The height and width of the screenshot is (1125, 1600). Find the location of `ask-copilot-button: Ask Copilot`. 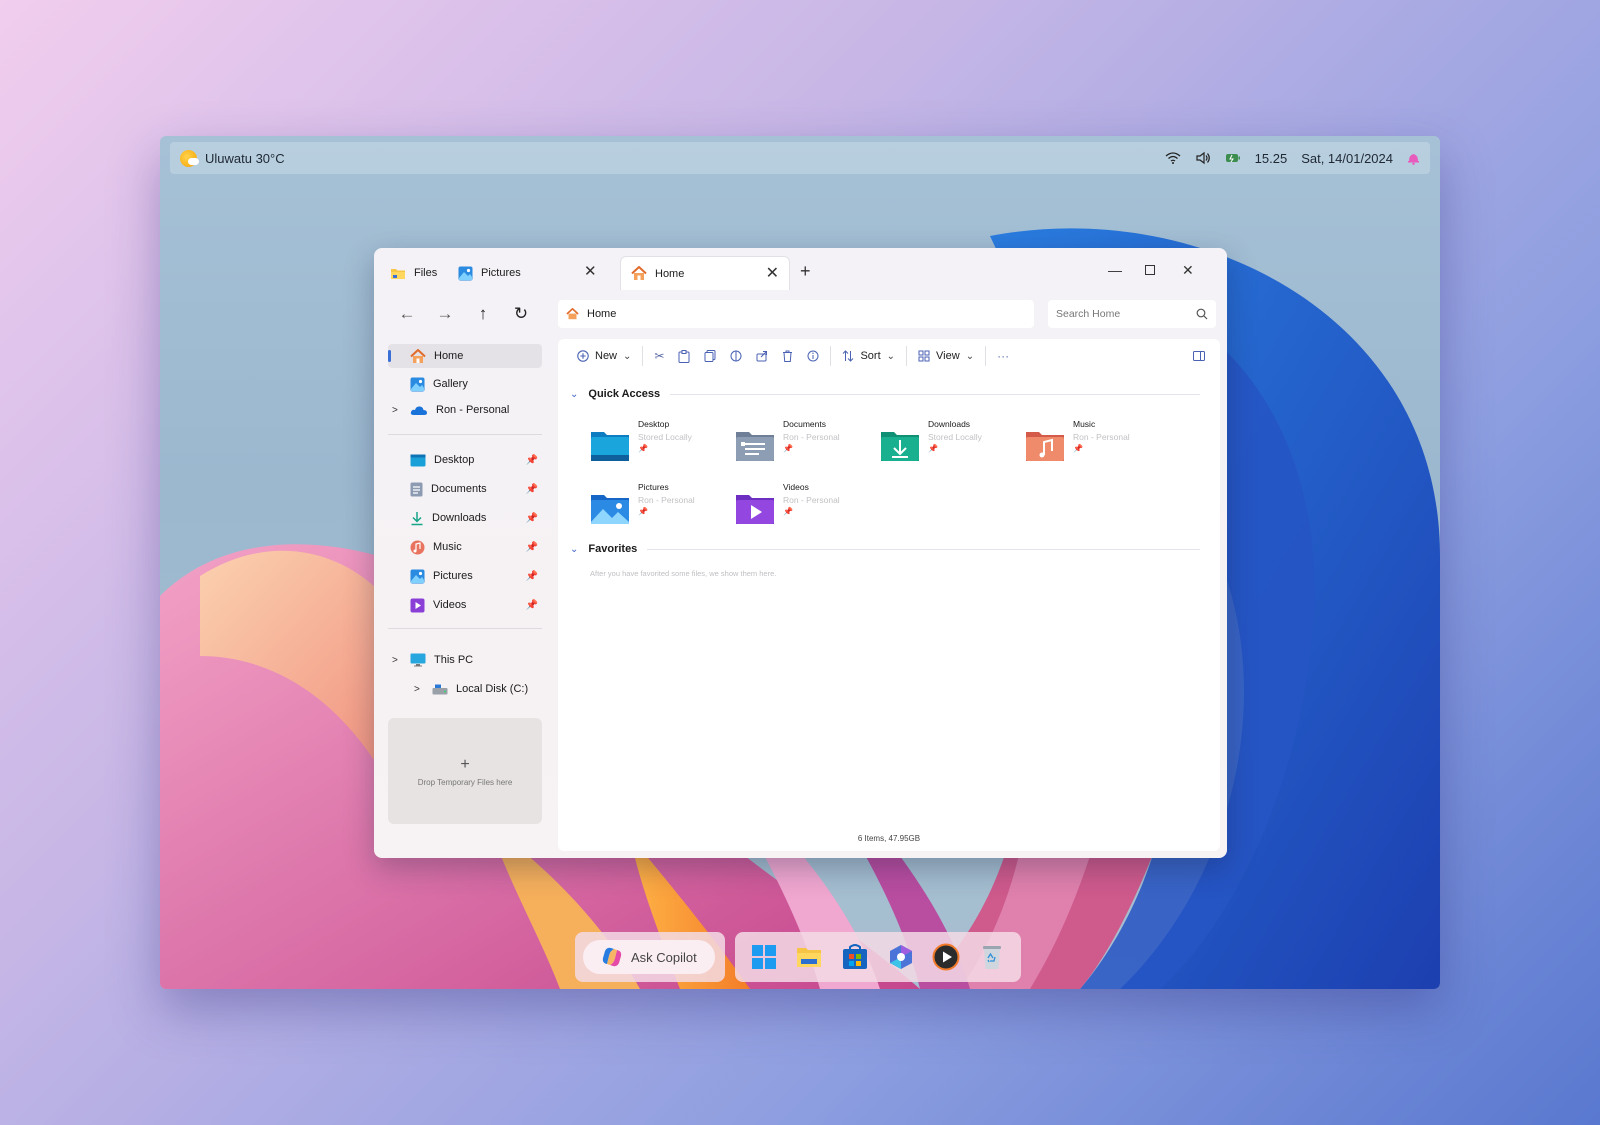

ask-copilot-button: Ask Copilot is located at coordinates (649, 957).